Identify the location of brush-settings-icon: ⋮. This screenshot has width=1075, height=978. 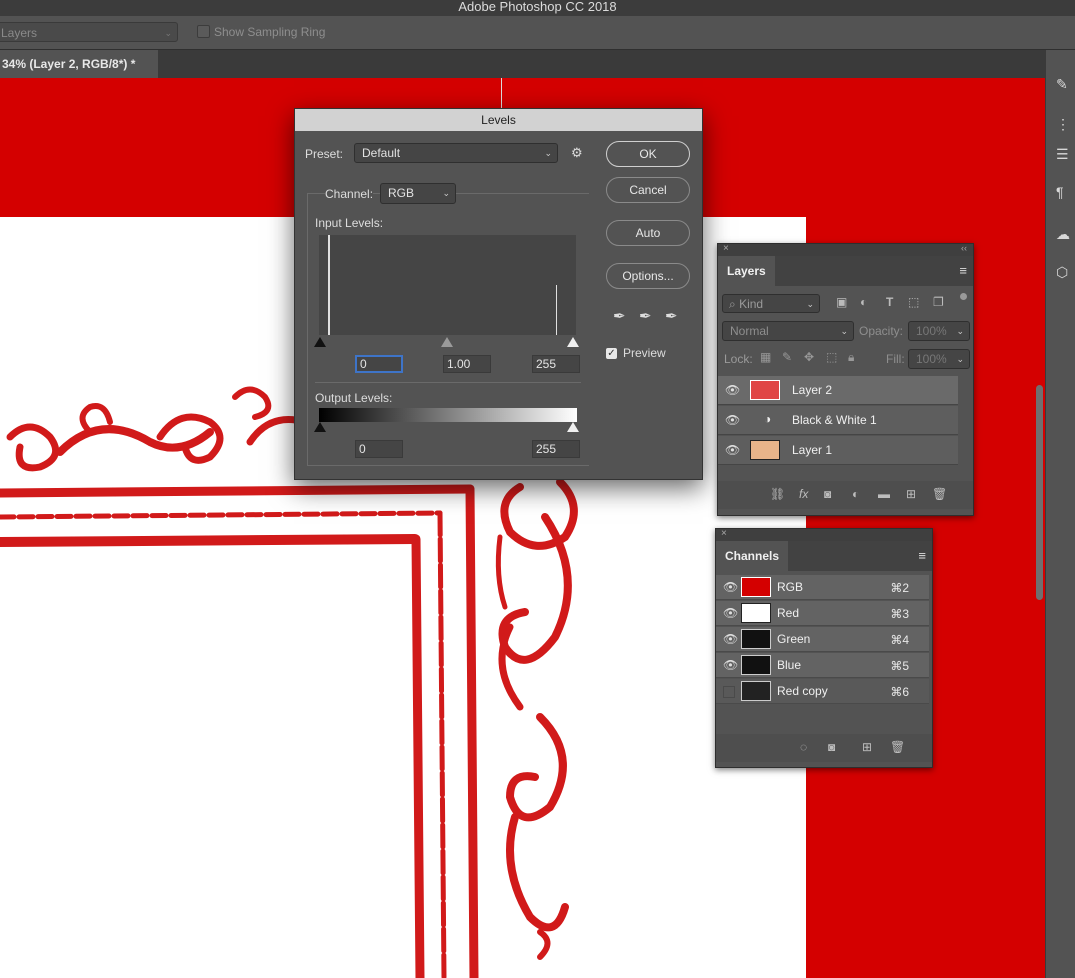
(1063, 124).